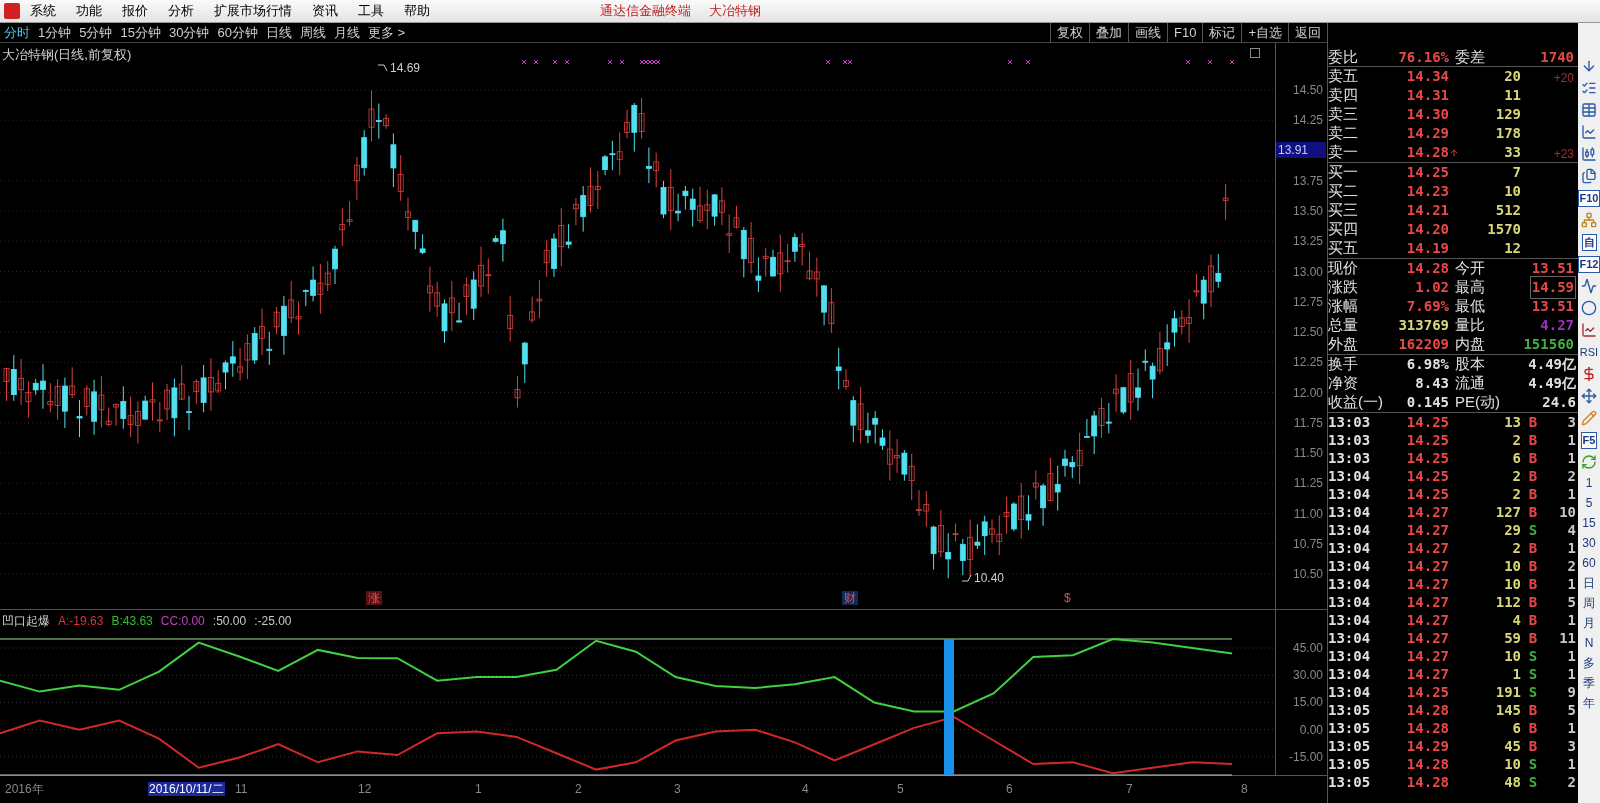 The image size is (1600, 803). Describe the element at coordinates (55, 32) in the screenshot. I see `period-tab: 1分钟` at that location.